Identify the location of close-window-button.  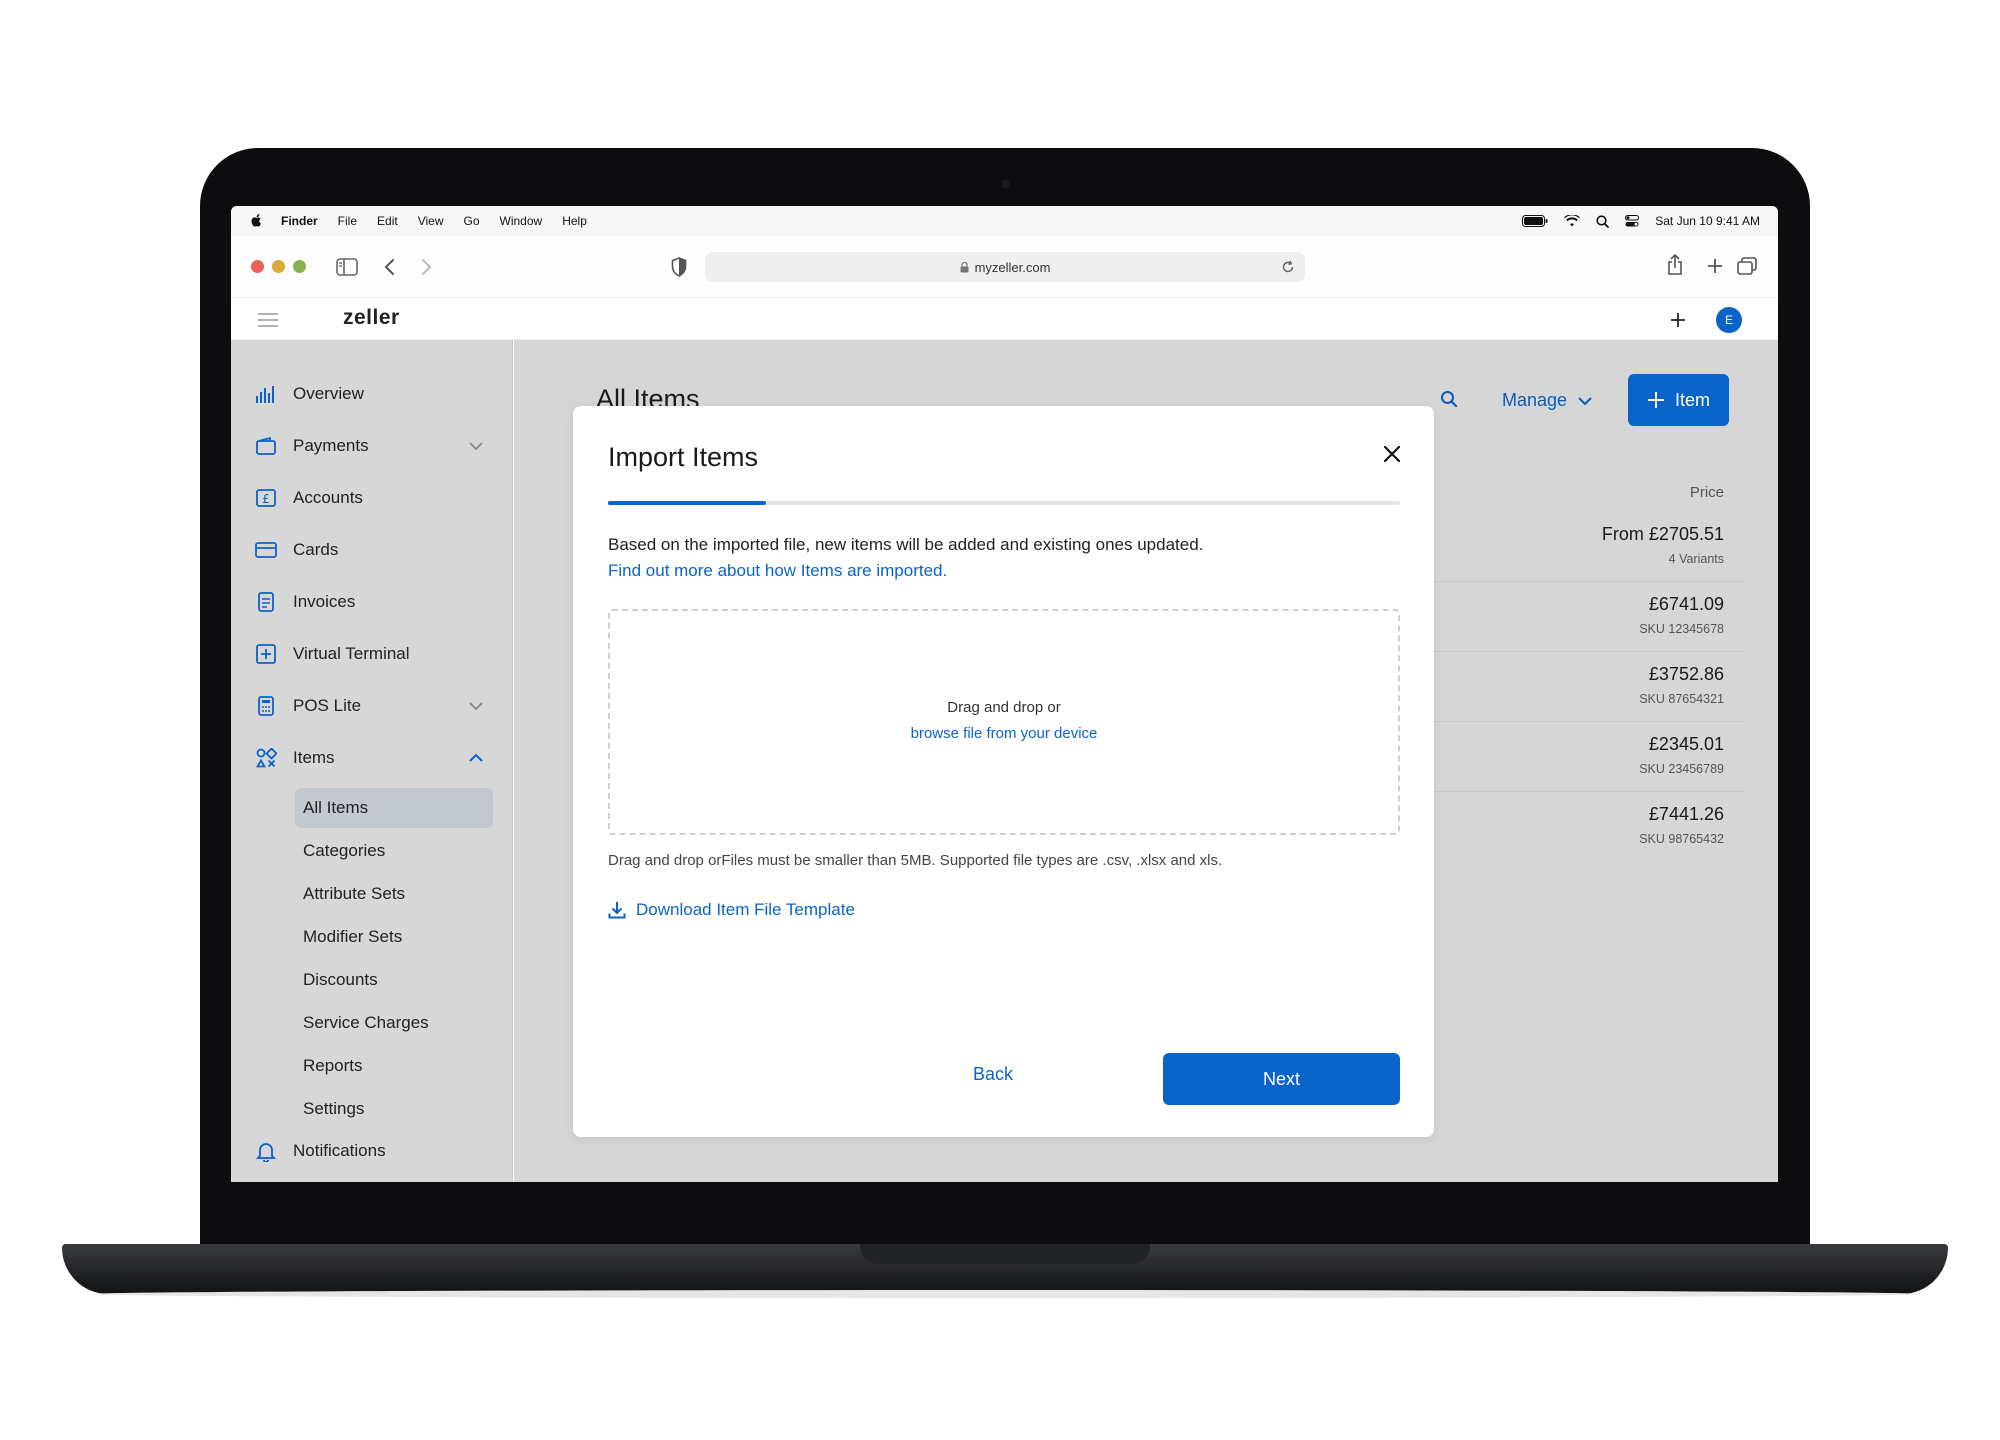
(257, 266).